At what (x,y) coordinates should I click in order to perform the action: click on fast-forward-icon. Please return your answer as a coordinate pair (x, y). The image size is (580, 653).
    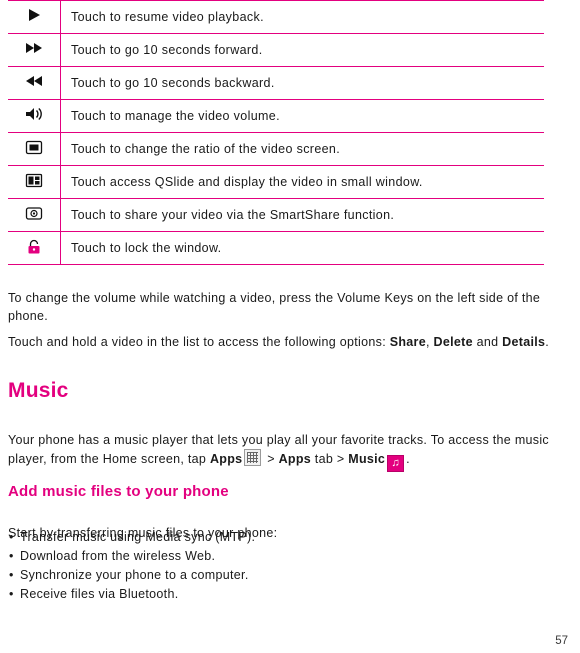
    Looking at the image, I should click on (34, 50).